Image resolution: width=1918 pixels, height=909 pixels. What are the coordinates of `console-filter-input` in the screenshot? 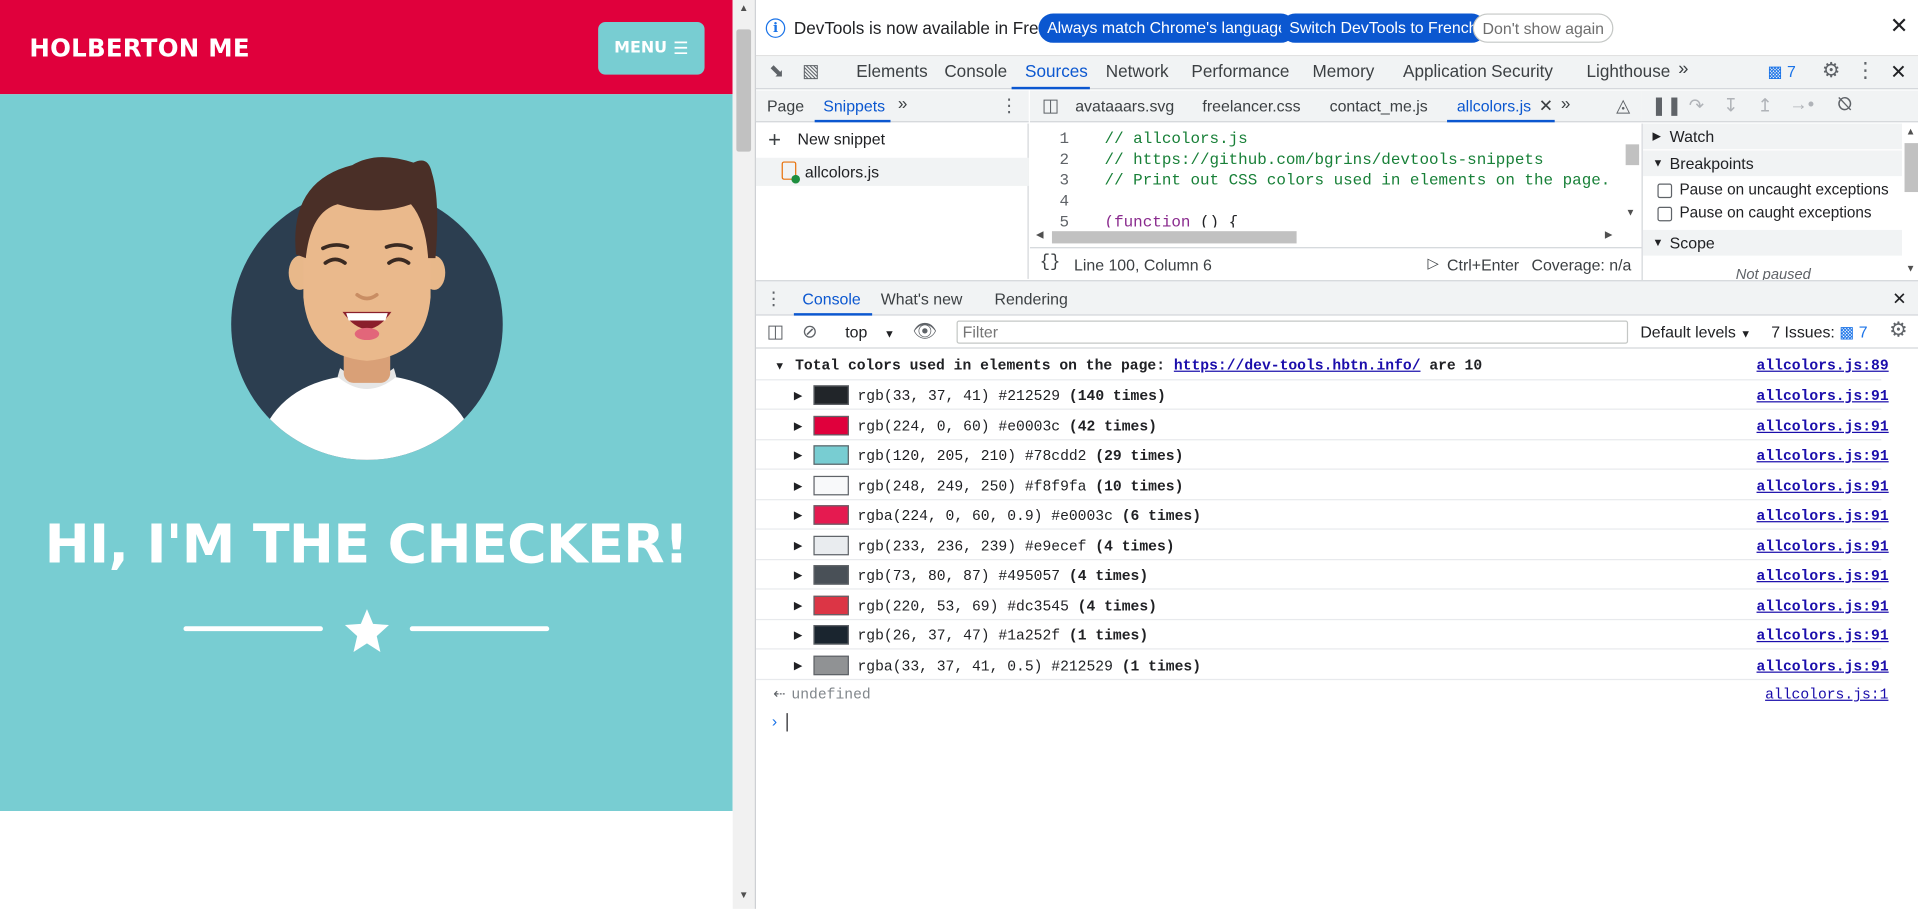 It's located at (1292, 332).